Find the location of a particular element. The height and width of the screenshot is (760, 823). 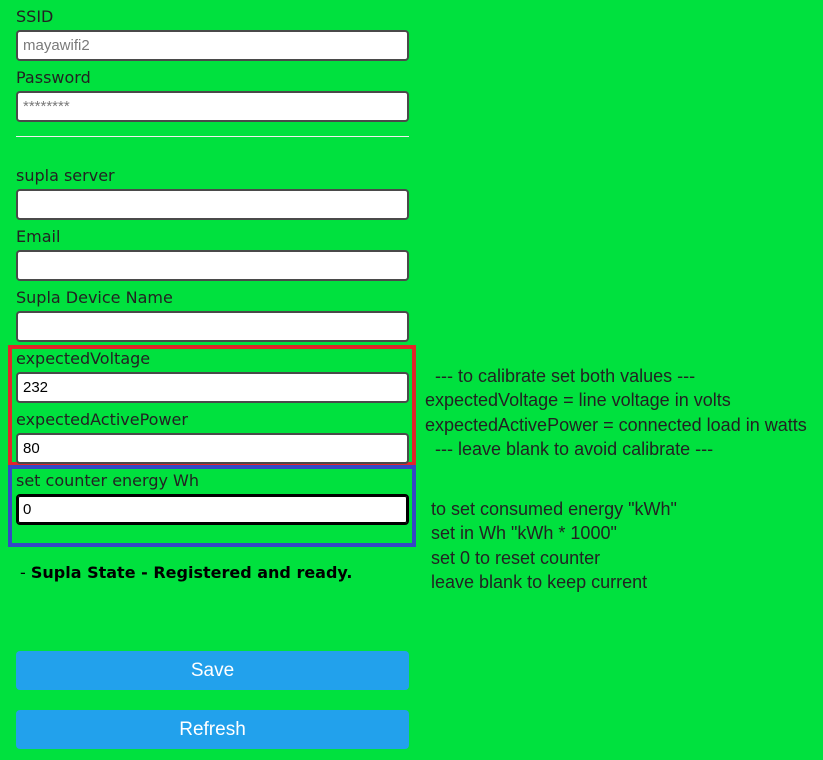

expected-active-power-label: expectedActivePower is located at coordinates (102, 419).